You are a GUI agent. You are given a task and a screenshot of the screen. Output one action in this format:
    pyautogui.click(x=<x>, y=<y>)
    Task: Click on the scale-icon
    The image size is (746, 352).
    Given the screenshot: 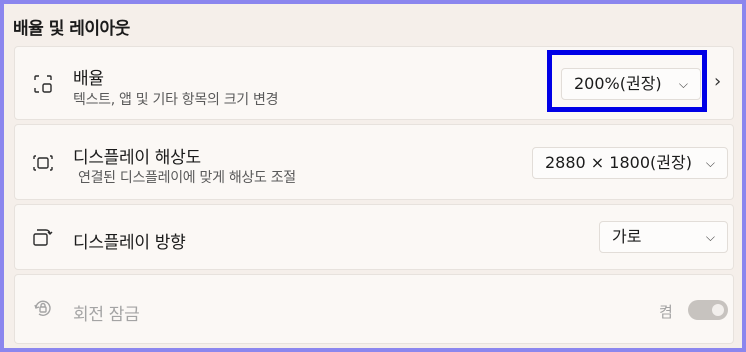 What is the action you would take?
    pyautogui.click(x=43, y=84)
    